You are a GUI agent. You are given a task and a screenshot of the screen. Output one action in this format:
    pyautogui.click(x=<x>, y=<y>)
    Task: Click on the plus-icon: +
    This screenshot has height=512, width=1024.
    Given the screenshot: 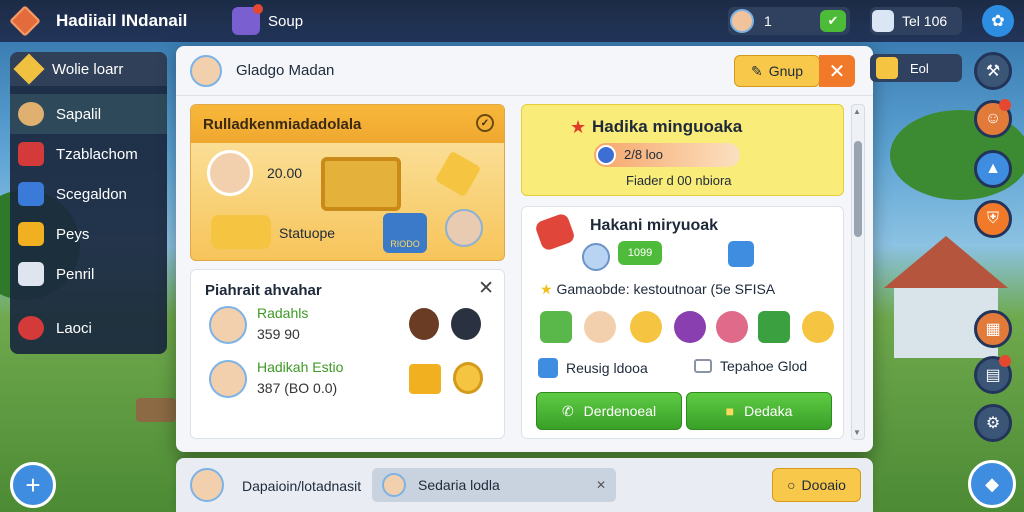 What is the action you would take?
    pyautogui.click(x=33, y=484)
    